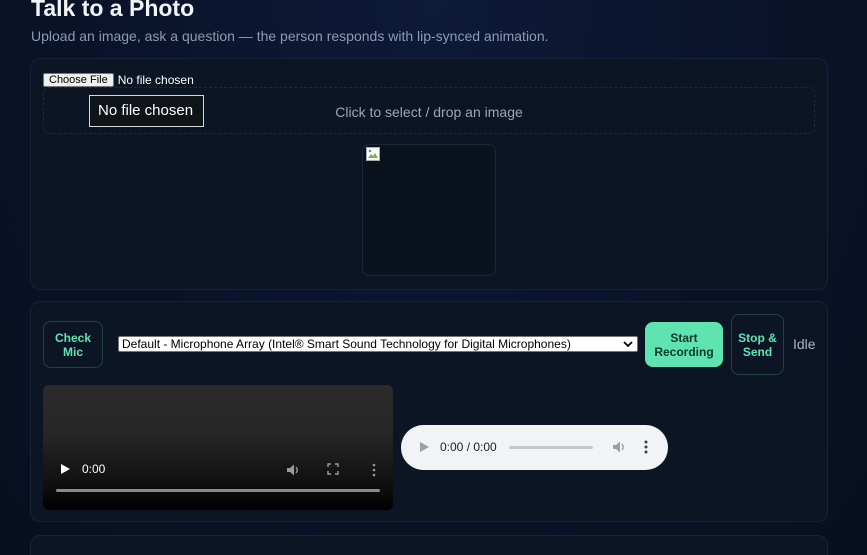 The height and width of the screenshot is (555, 867). What do you see at coordinates (94, 469) in the screenshot?
I see `video-time: 0:00` at bounding box center [94, 469].